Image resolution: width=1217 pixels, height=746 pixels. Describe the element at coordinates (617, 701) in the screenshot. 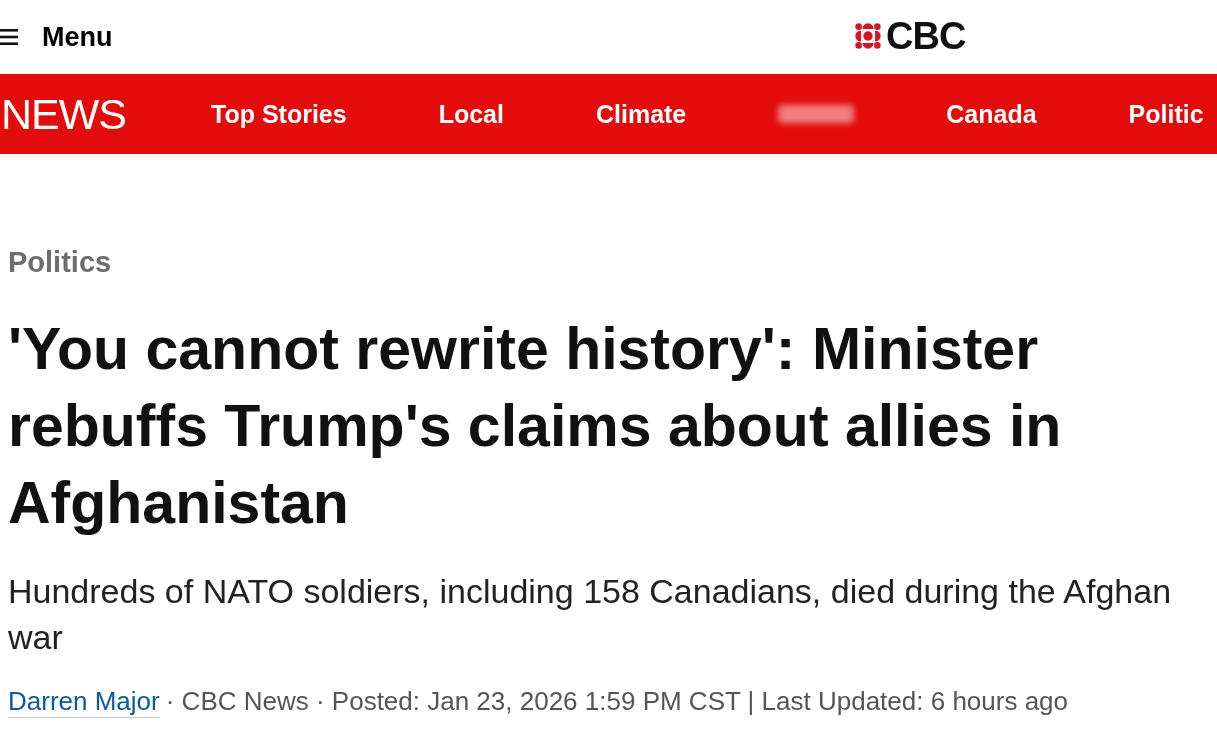

I see `byline-meta: · CBC News · Posted: Jan 23, 2026 1:59 PM CST | Last Updated: 6 hours ago` at that location.